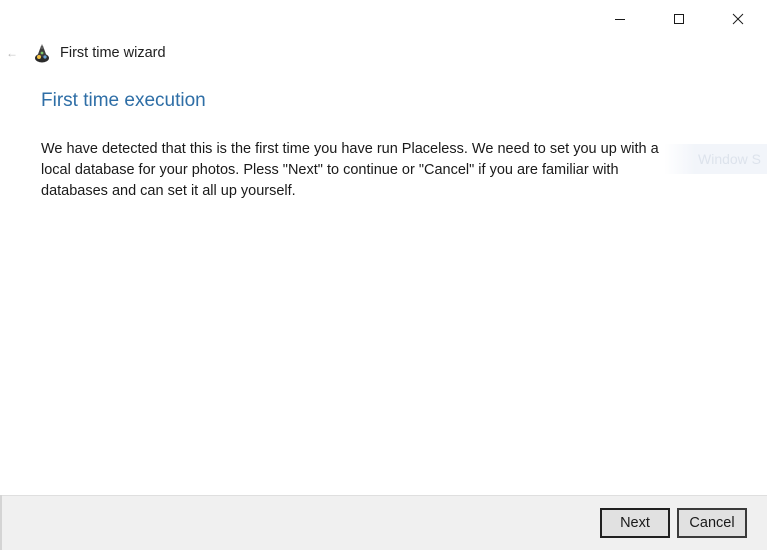  Describe the element at coordinates (383, 522) in the screenshot. I see `wizard-footer: Next Cancel` at that location.